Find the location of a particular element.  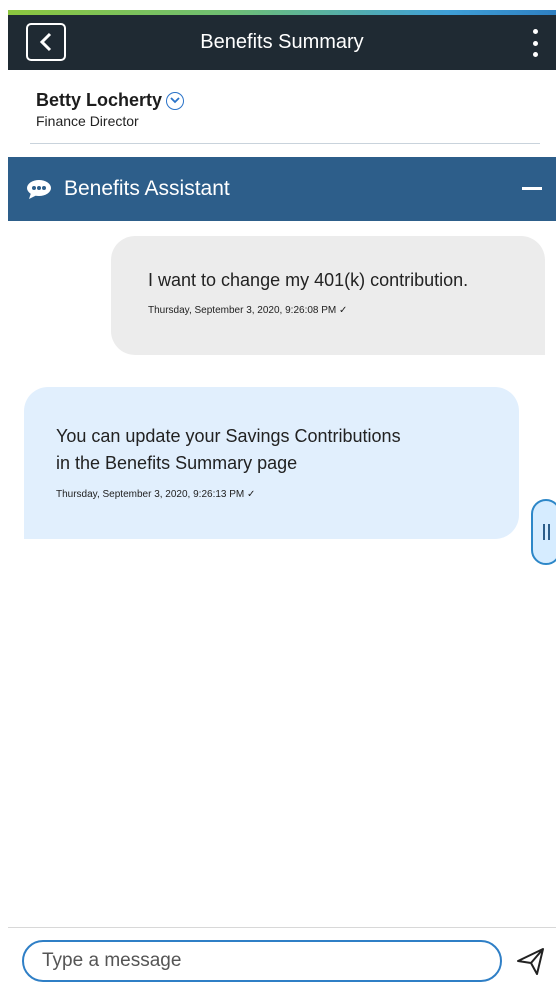

page-title: Benefits Summary is located at coordinates (282, 42).